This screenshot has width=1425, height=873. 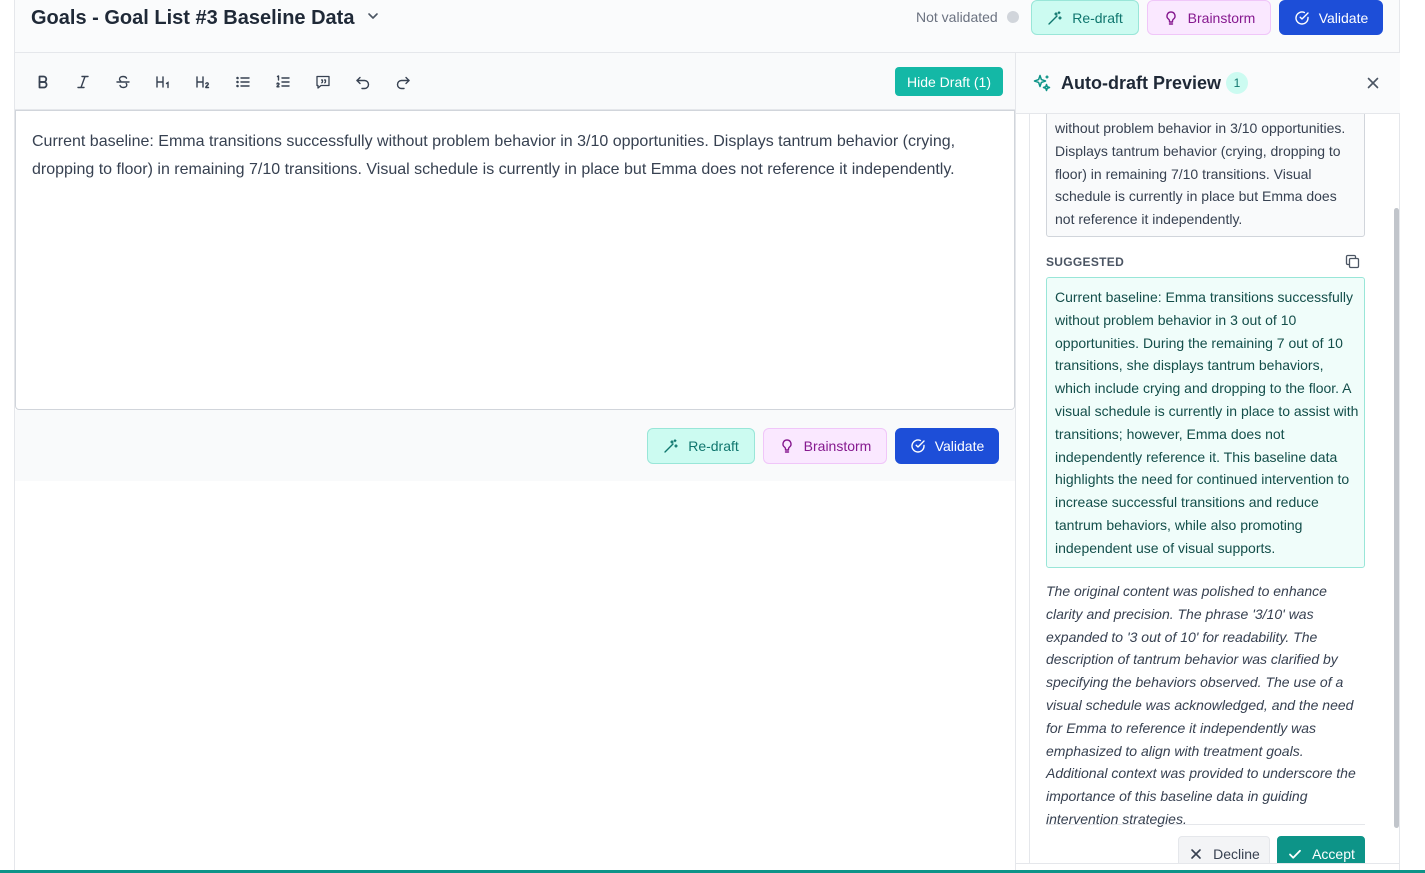 I want to click on copy-icon, so click(x=1352, y=261).